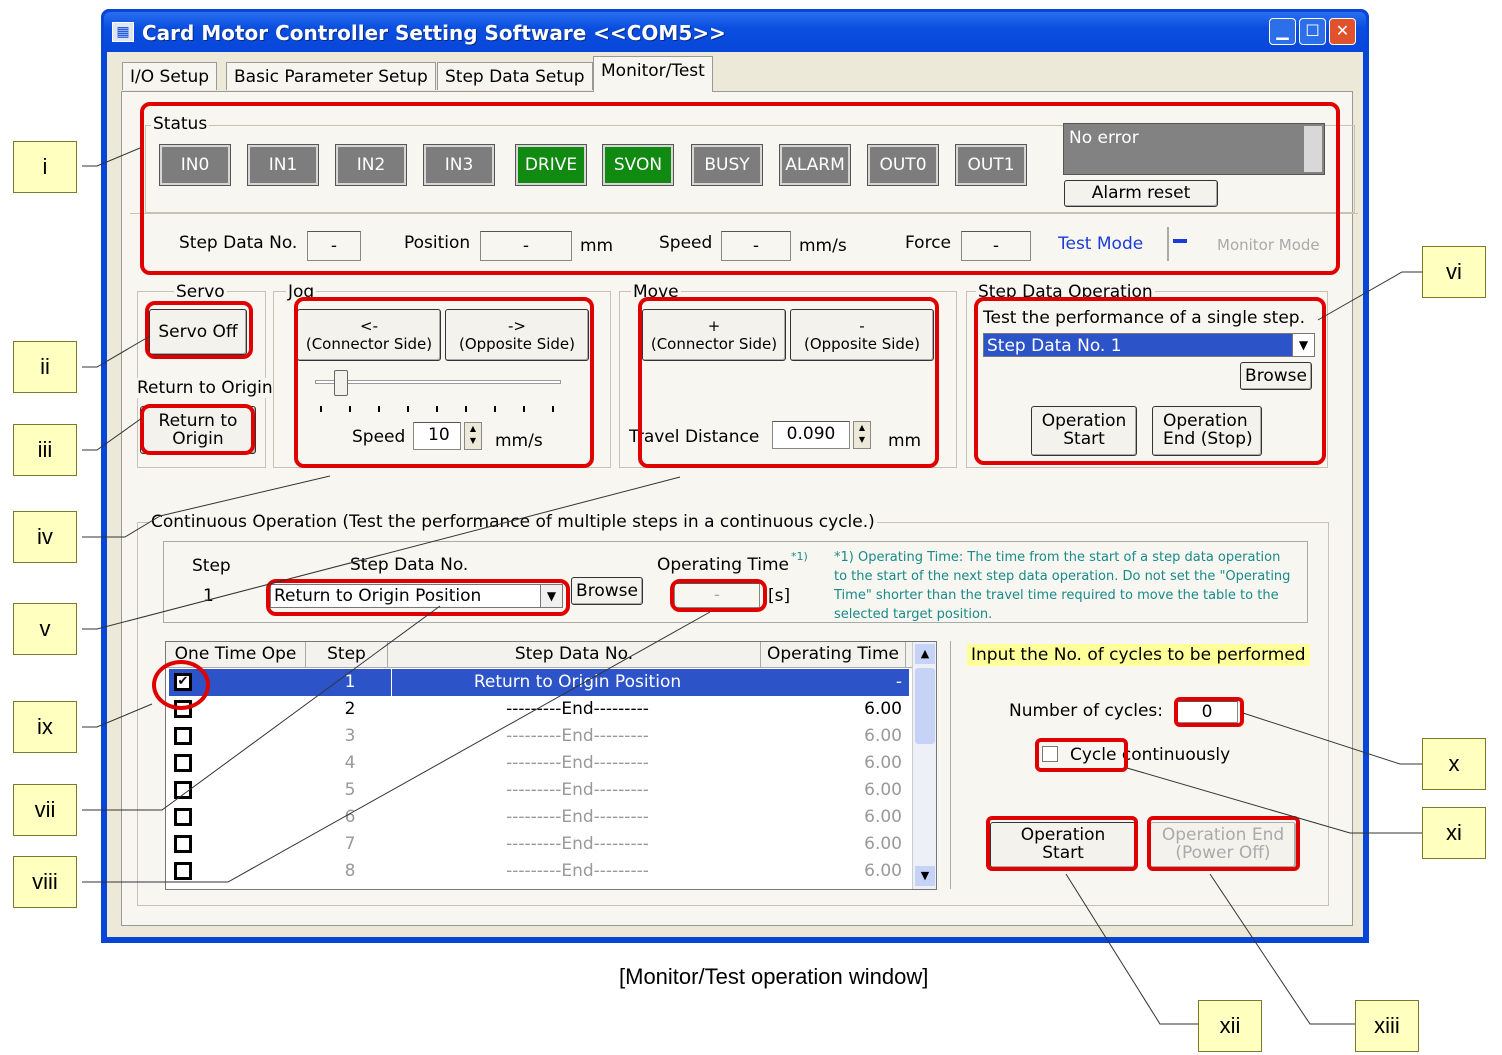 This screenshot has height=1055, width=1502. Describe the element at coordinates (1062, 843) in the screenshot. I see `highlight-op-start` at that location.